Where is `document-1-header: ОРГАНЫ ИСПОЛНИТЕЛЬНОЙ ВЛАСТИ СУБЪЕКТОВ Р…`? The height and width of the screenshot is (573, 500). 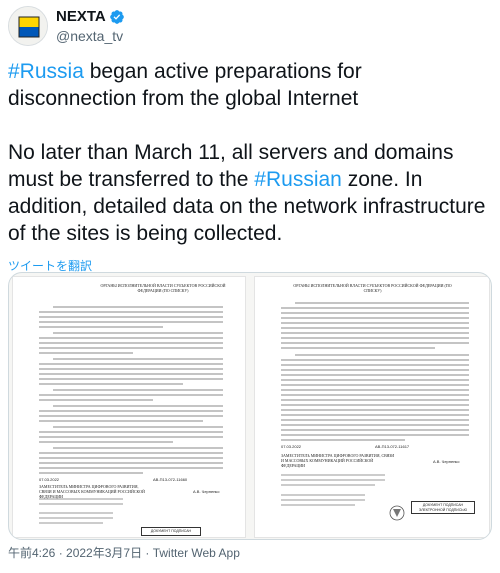
document-1-header: ОРГАНЫ ИСПОЛНИТЕЛЬНОЙ ВЛАСТИ СУБЪЕКТОВ Р… is located at coordinates (163, 288).